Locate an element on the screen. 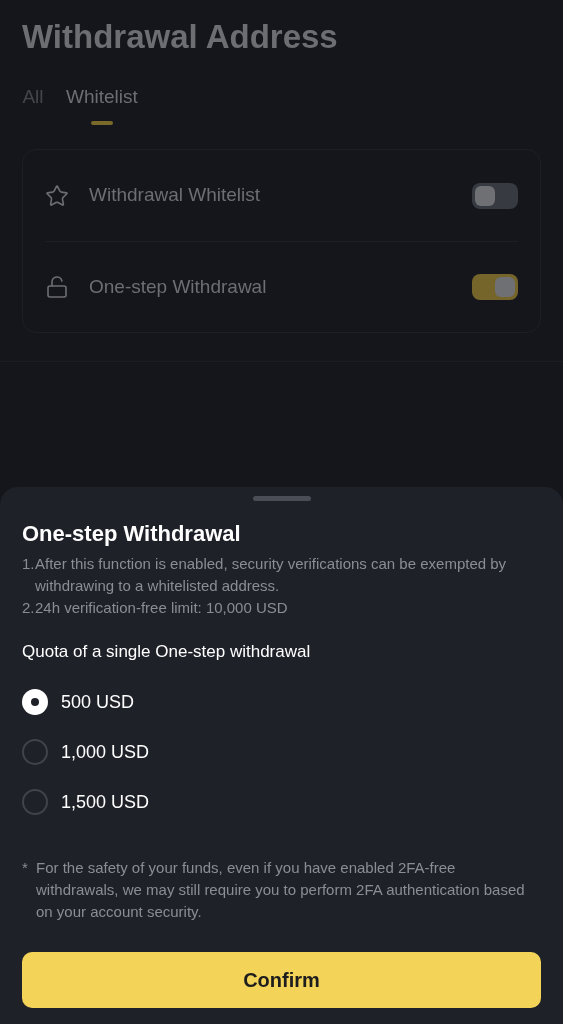 The width and height of the screenshot is (563, 1024). radio-option: 500 USD is located at coordinates (281, 702).